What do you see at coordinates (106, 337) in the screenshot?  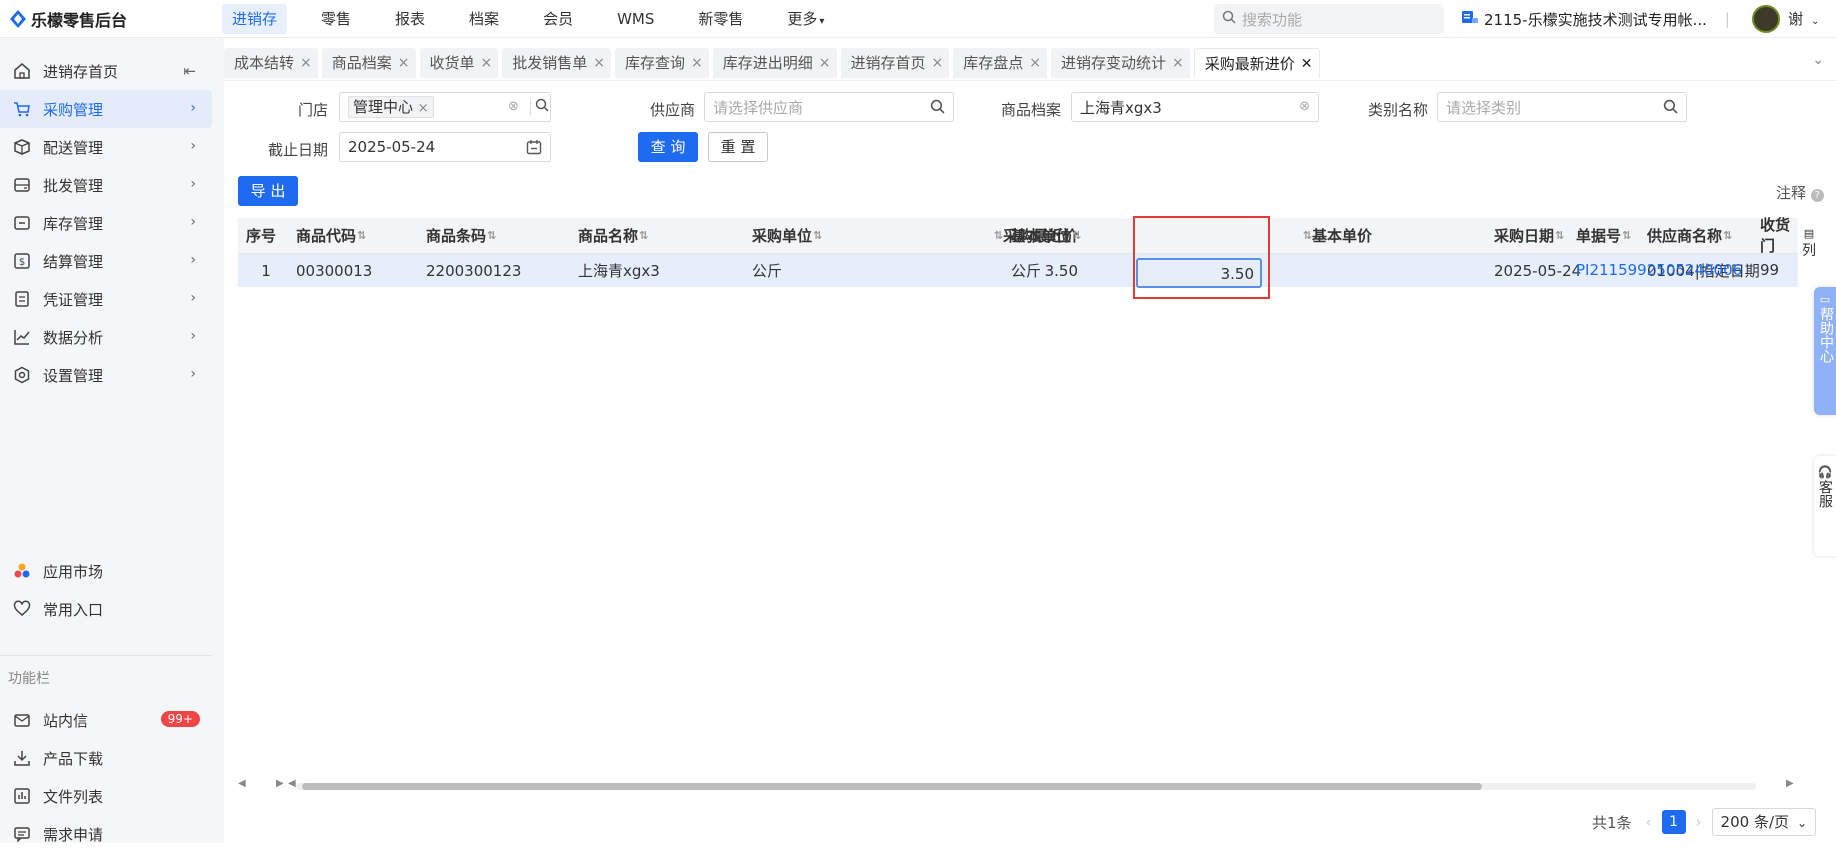 I see `sidebar-item-analytics: 数据分析 ›` at bounding box center [106, 337].